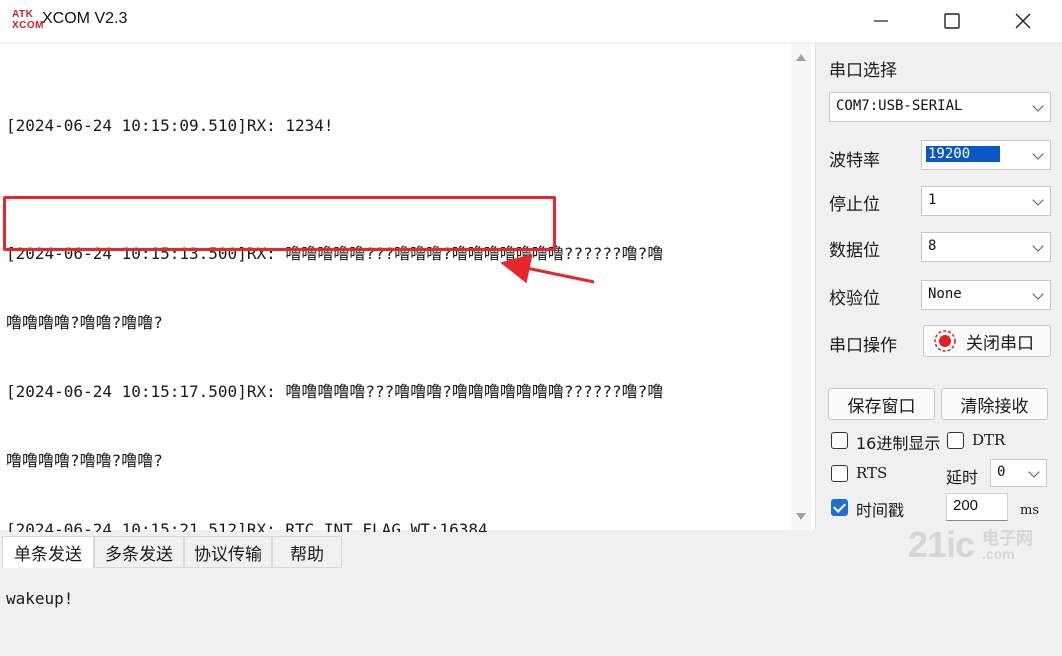 This screenshot has width=1062, height=656. What do you see at coordinates (801, 287) in the screenshot?
I see `receive-scrollbar` at bounding box center [801, 287].